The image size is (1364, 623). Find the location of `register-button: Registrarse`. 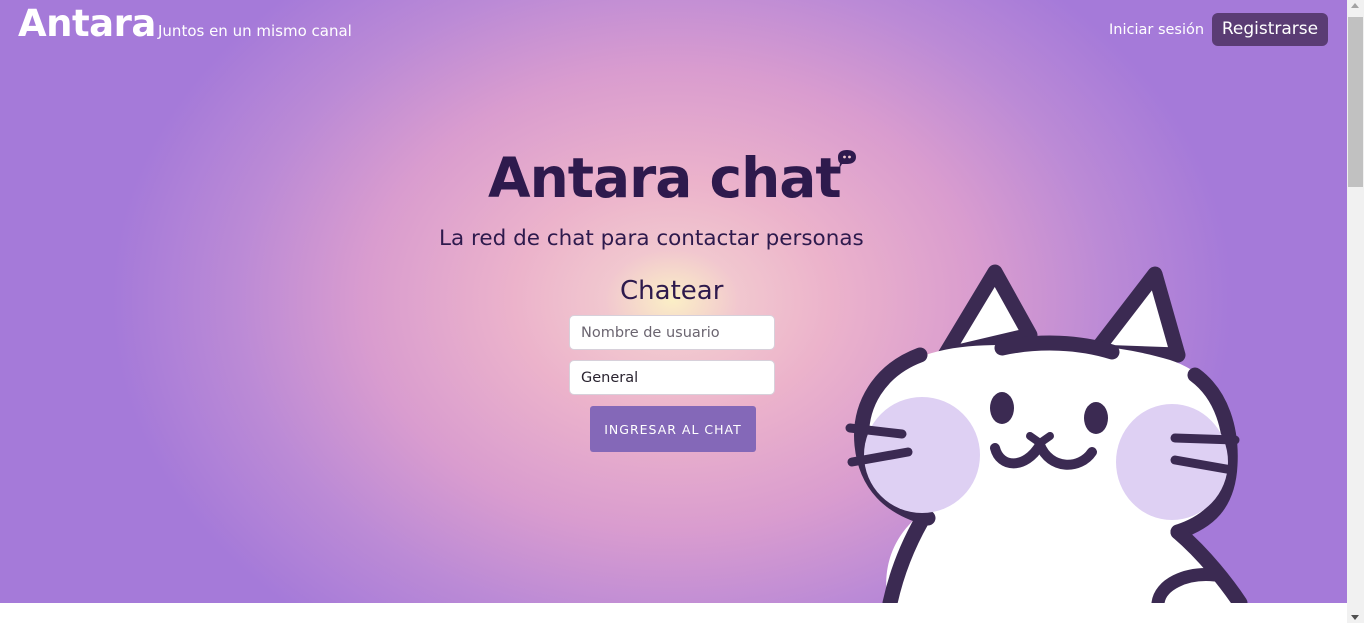

register-button: Registrarse is located at coordinates (1270, 29).